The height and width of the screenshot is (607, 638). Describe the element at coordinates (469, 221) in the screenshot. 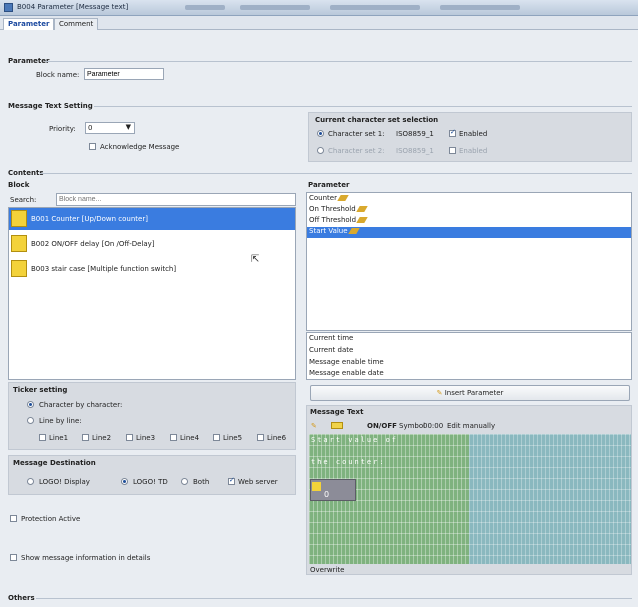

I see `parameter-list-item: Off Threshold` at that location.